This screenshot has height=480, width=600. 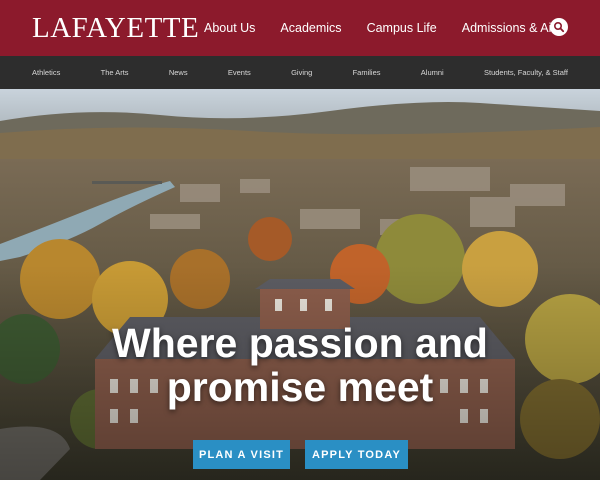 I want to click on subnav-alumni: Alumni, so click(x=432, y=72).